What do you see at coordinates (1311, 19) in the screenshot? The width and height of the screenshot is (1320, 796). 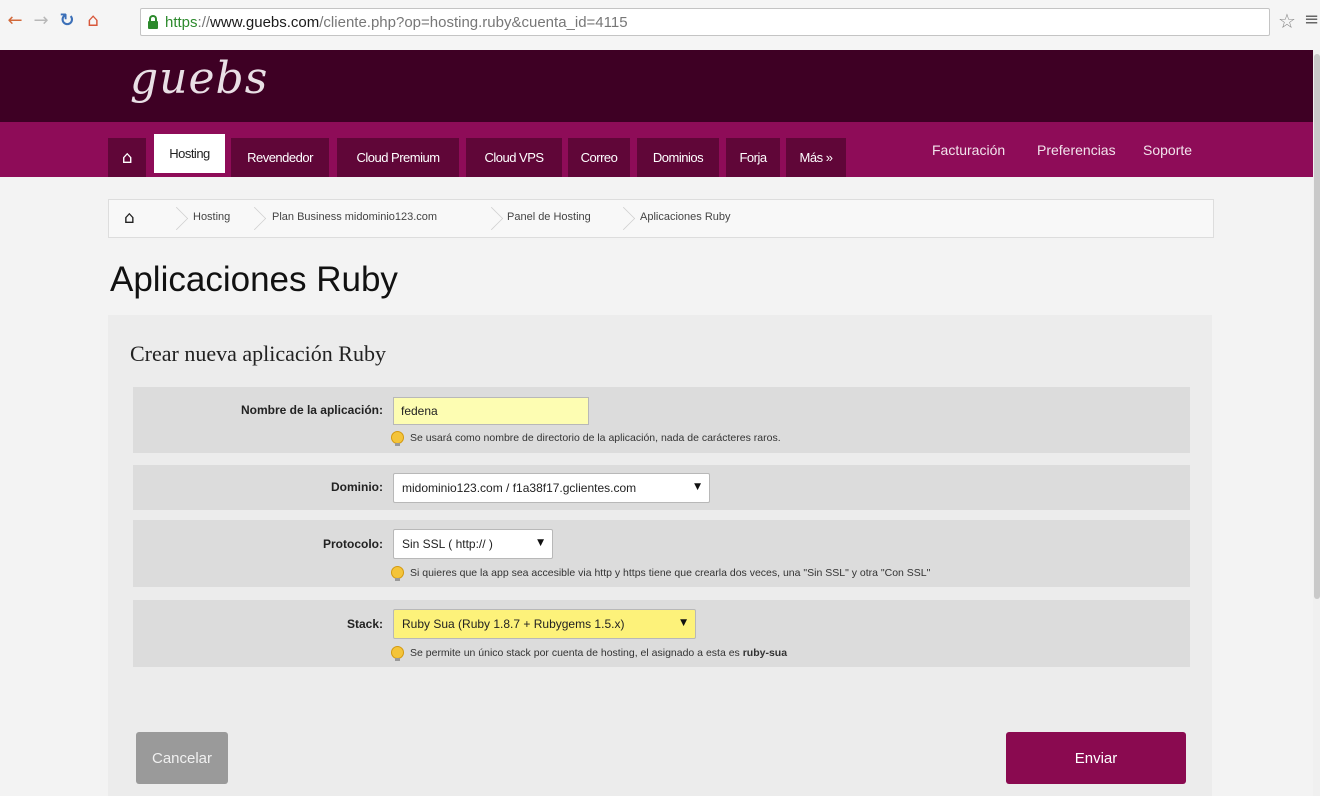 I see `menu-icon: ≡` at bounding box center [1311, 19].